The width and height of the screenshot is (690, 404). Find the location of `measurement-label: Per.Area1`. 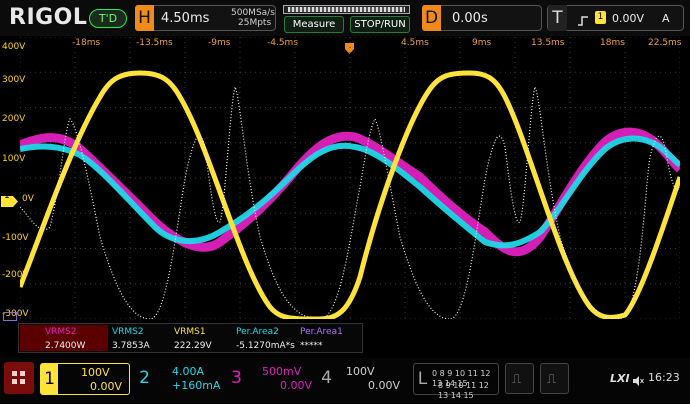

measurement-label: Per.Area1 is located at coordinates (321, 332).